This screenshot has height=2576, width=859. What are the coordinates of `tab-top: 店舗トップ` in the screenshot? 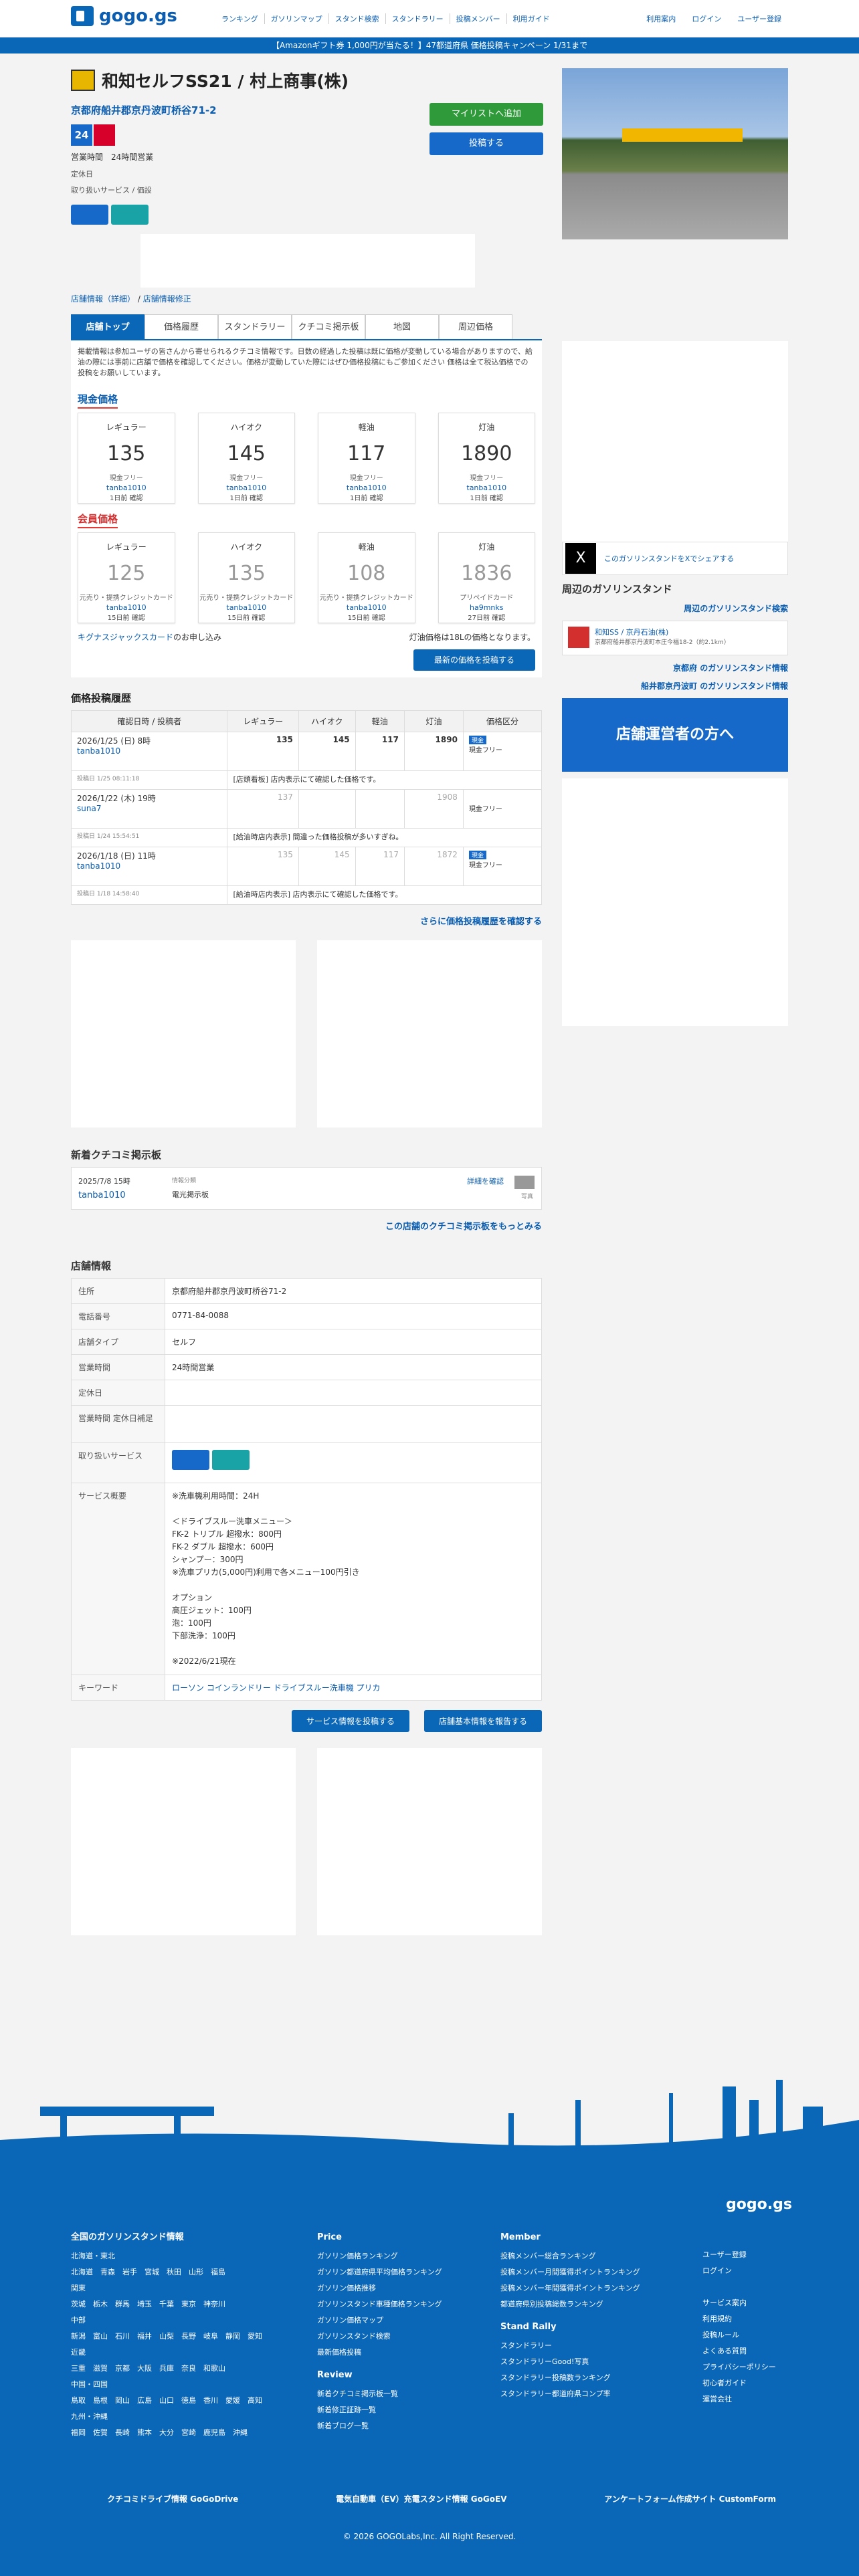 It's located at (108, 327).